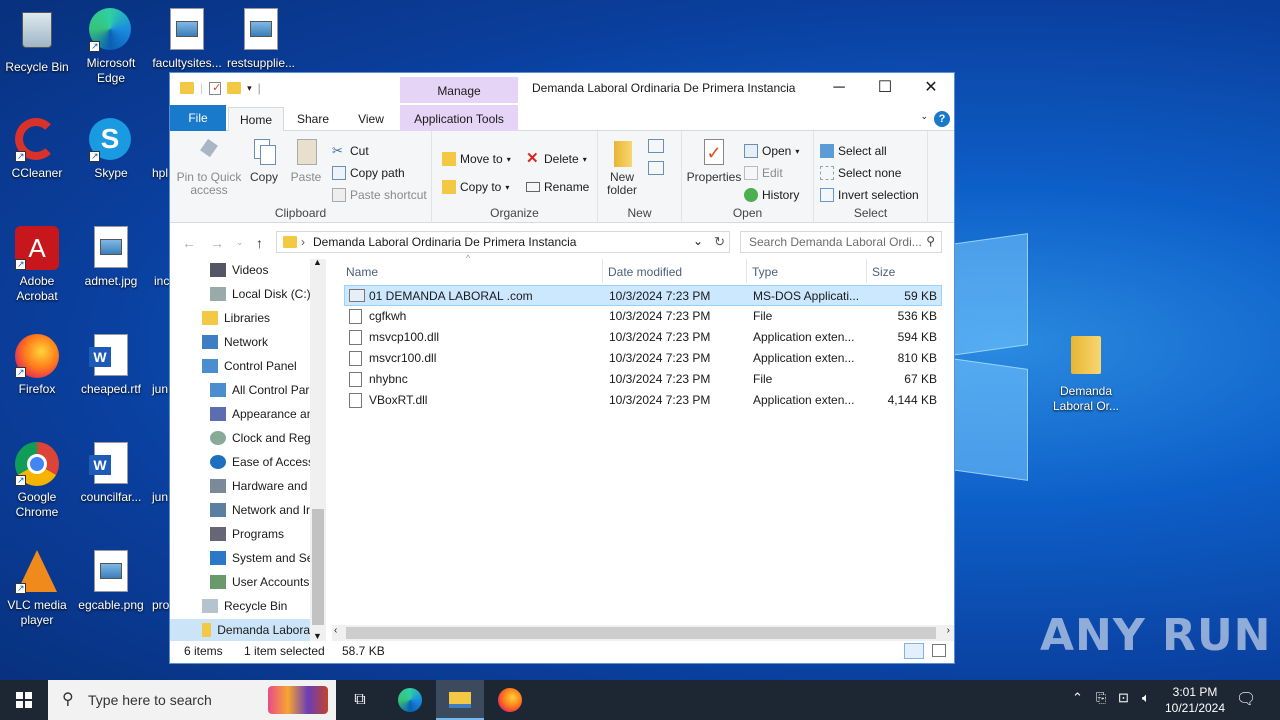 This screenshot has height=720, width=1280. Describe the element at coordinates (714, 160) in the screenshot. I see `properties-button: ✓ Properties` at that location.